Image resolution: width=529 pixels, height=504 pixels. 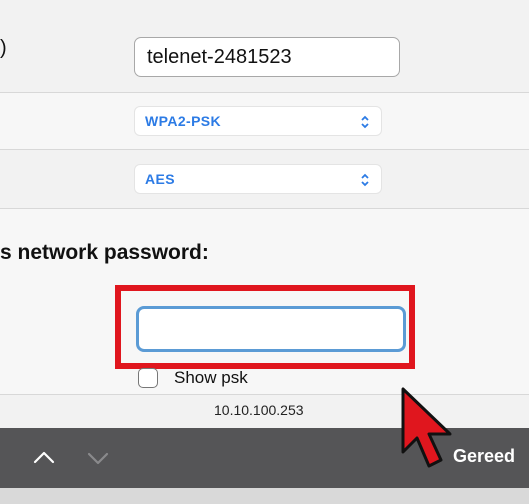 What do you see at coordinates (264, 496) in the screenshot?
I see `bottom-strip` at bounding box center [264, 496].